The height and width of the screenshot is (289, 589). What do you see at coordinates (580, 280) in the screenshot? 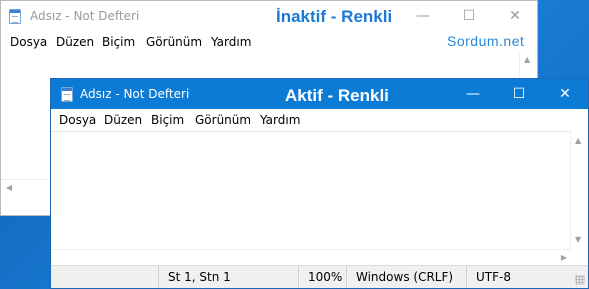
I see `resize-grip-icon` at bounding box center [580, 280].